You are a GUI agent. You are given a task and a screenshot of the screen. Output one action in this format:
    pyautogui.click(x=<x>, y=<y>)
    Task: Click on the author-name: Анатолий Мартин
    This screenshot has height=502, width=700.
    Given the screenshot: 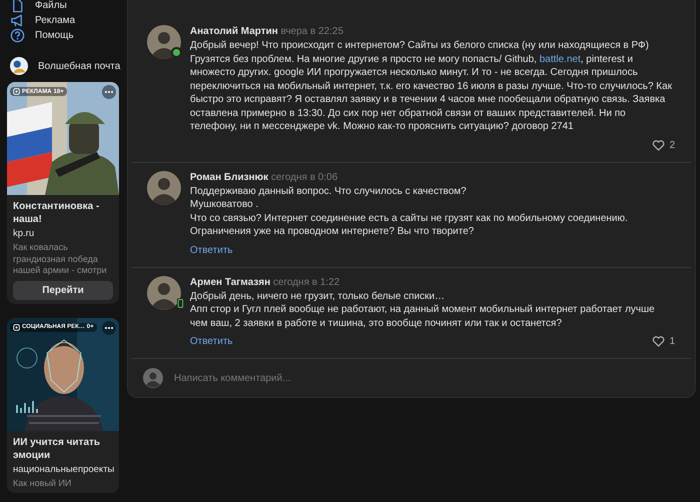 What is the action you would take?
    pyautogui.click(x=234, y=31)
    